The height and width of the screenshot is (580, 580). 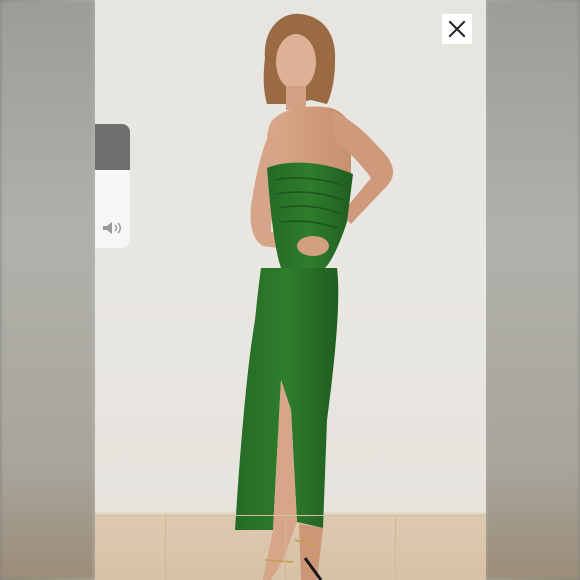 I want to click on close-icon, so click(x=457, y=29).